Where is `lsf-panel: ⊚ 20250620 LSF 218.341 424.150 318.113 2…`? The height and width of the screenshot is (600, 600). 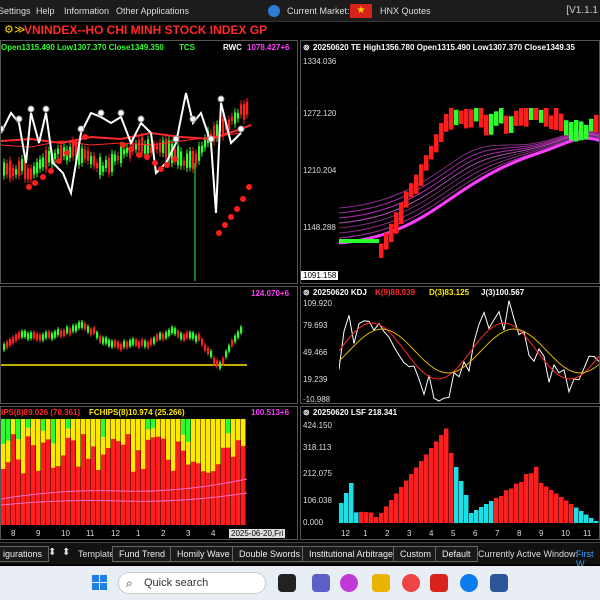 lsf-panel: ⊚ 20250620 LSF 218.341 424.150 318.113 2… is located at coordinates (450, 473).